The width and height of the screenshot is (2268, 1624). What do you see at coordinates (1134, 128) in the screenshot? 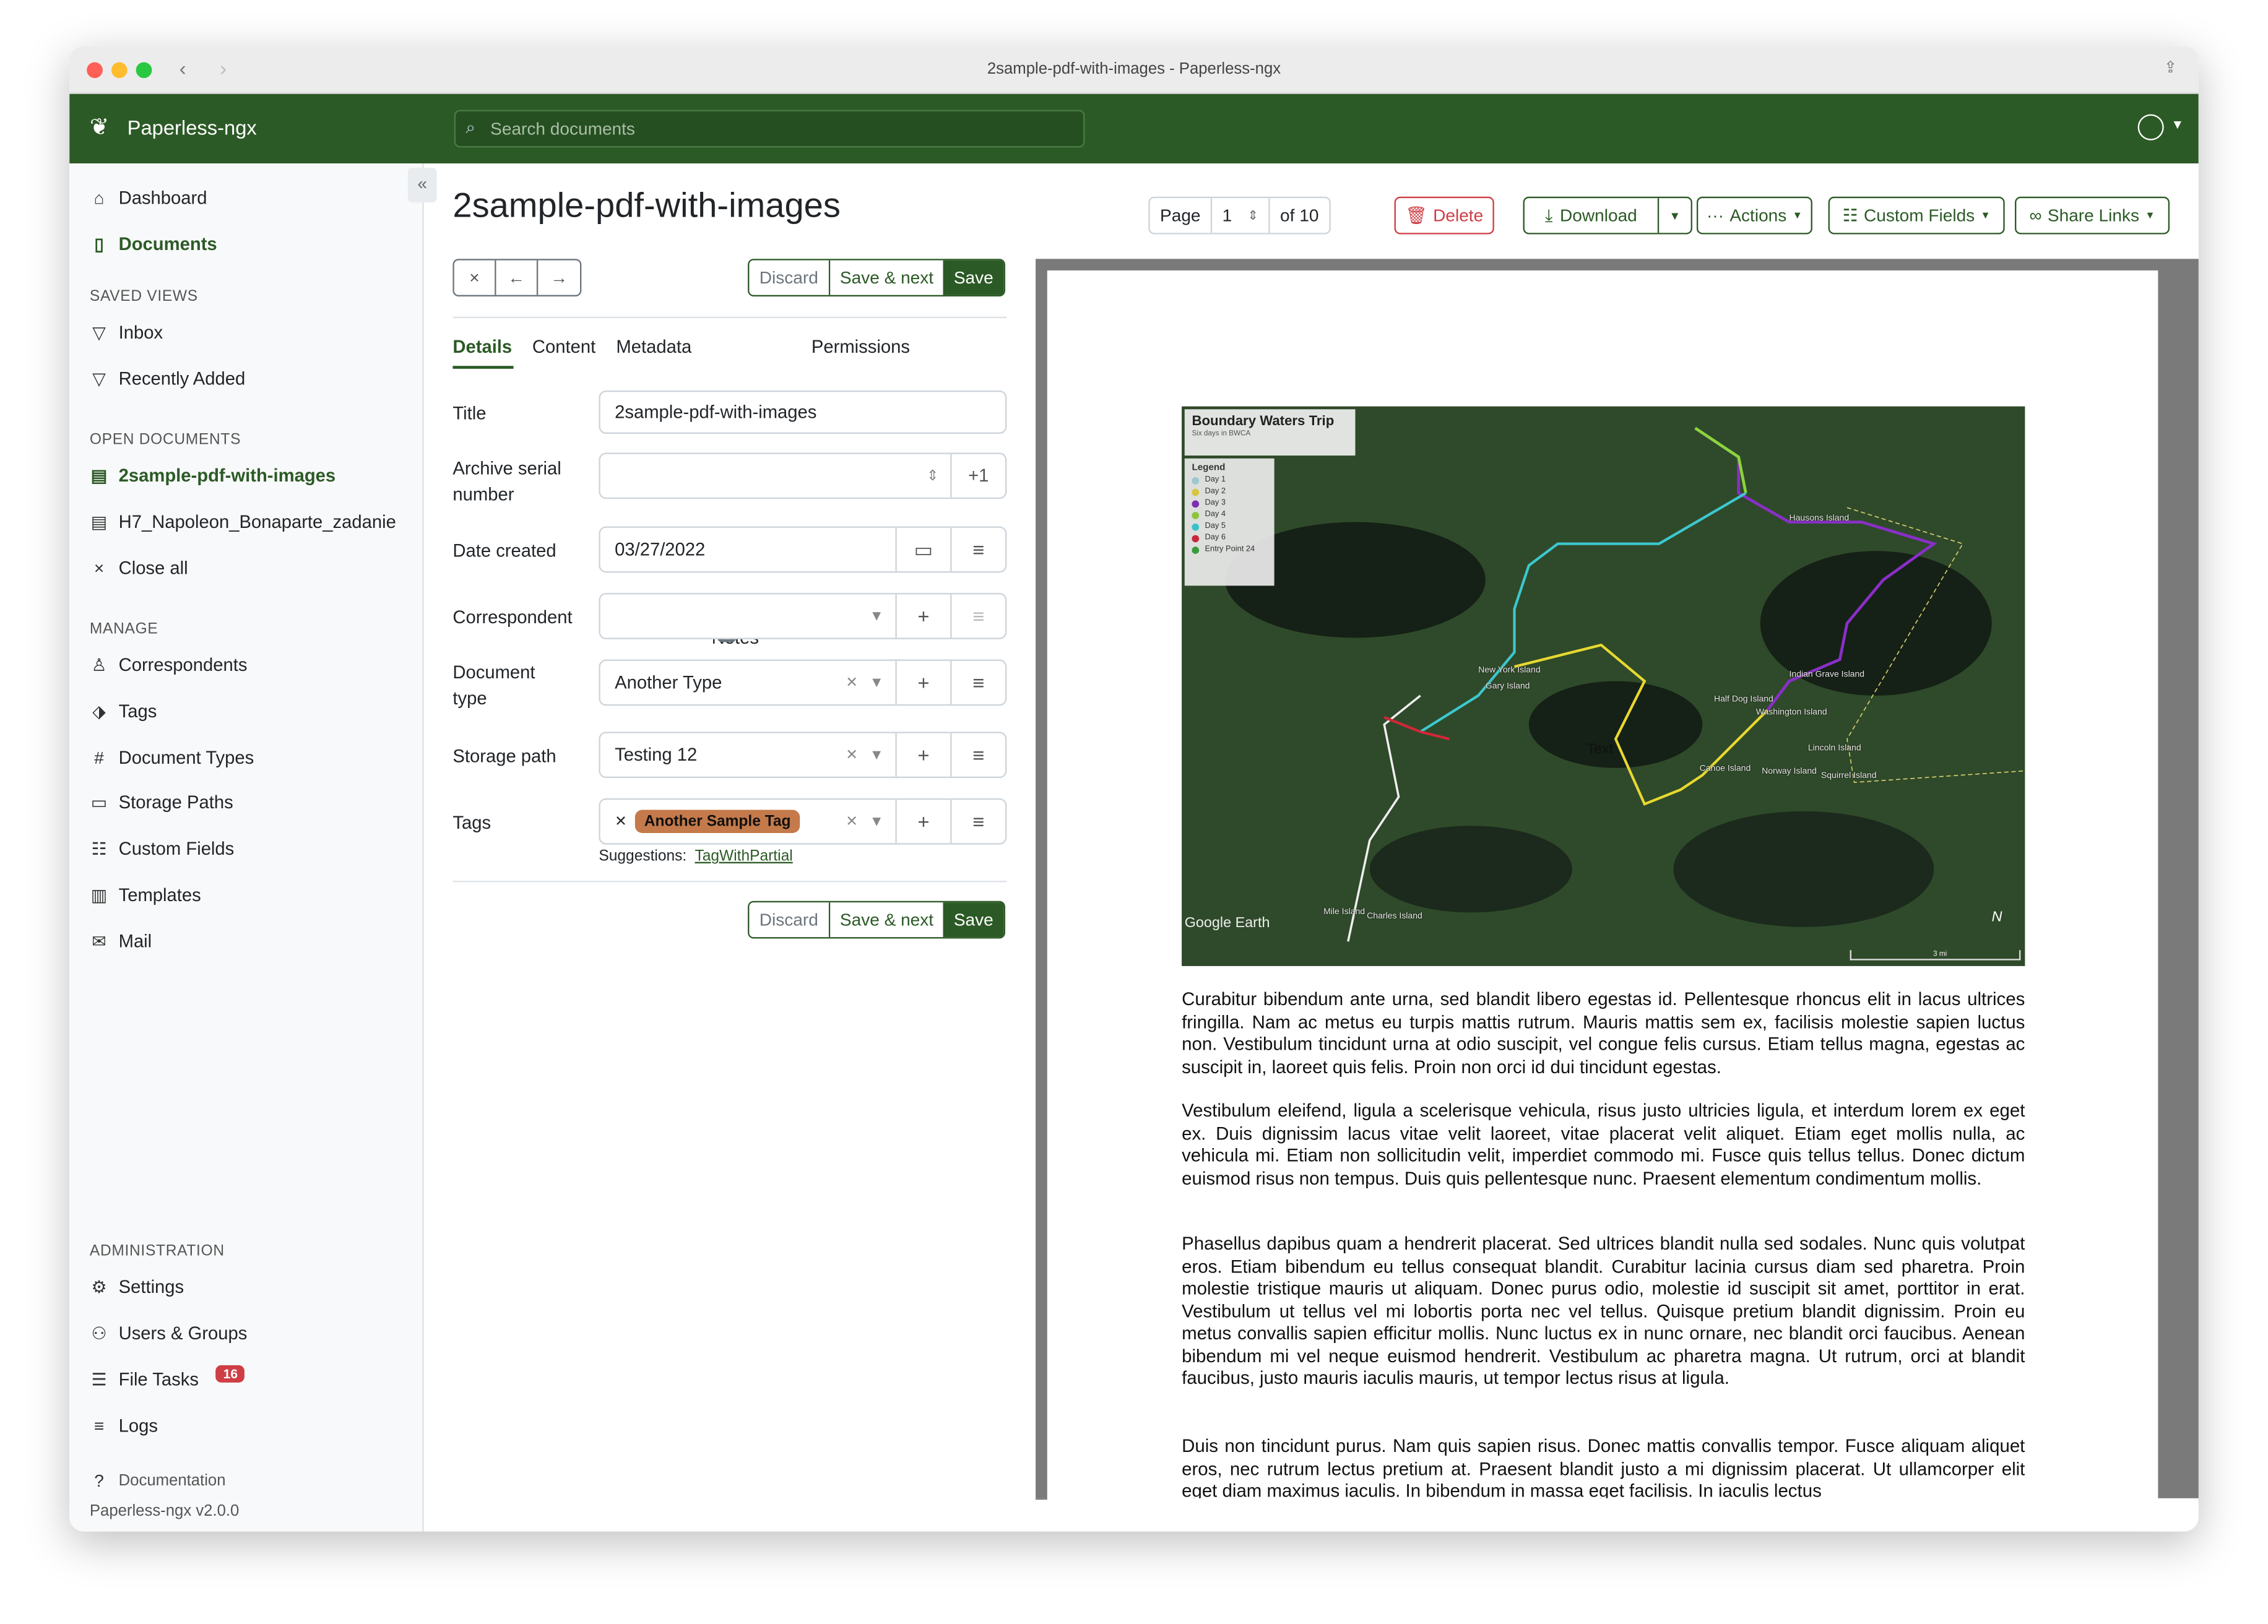
I see `app-header: ❦ Paperless-ngx ⌕ Search documents ▼` at bounding box center [1134, 128].